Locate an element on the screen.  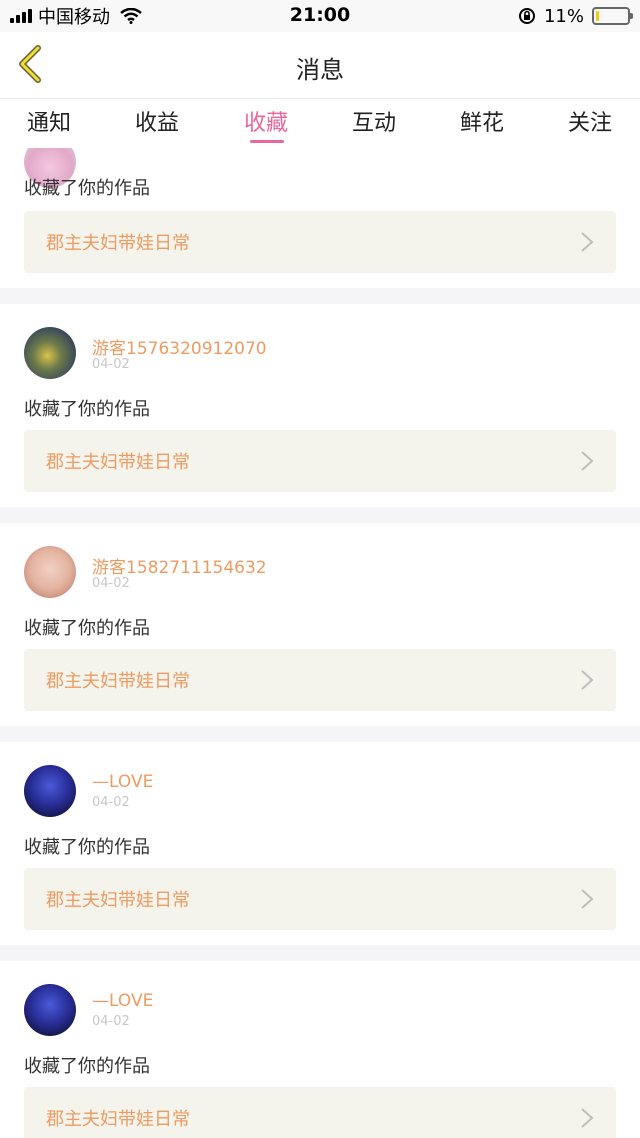
list-item: 收藏了你的作品 郡主夫妇带娃日常 is located at coordinates (320, 218).